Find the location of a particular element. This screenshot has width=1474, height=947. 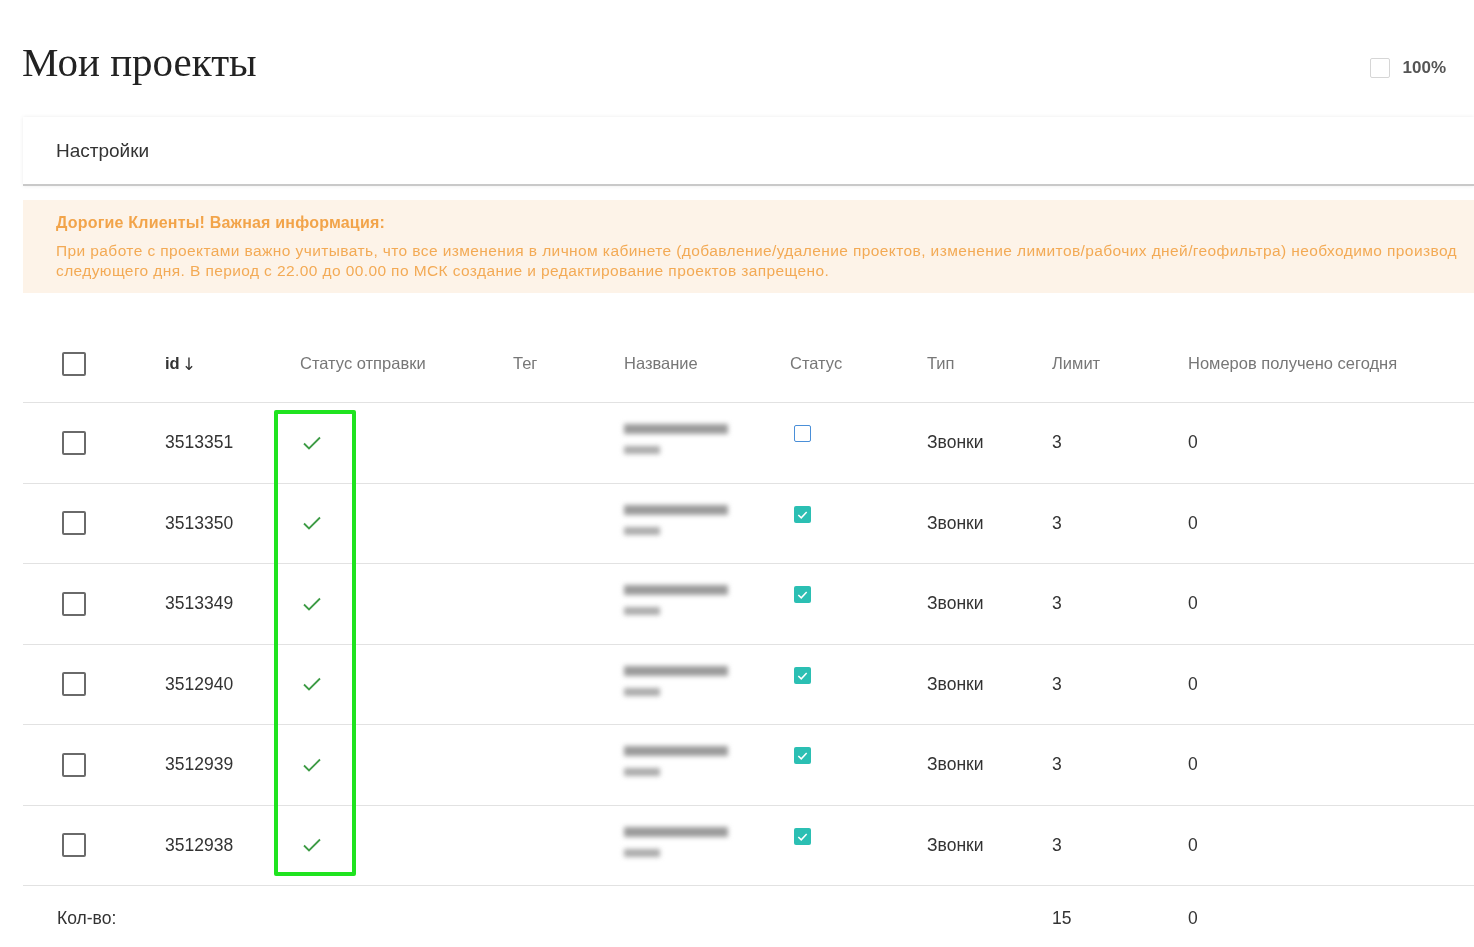

total-label: Кол-во: is located at coordinates (87, 918).